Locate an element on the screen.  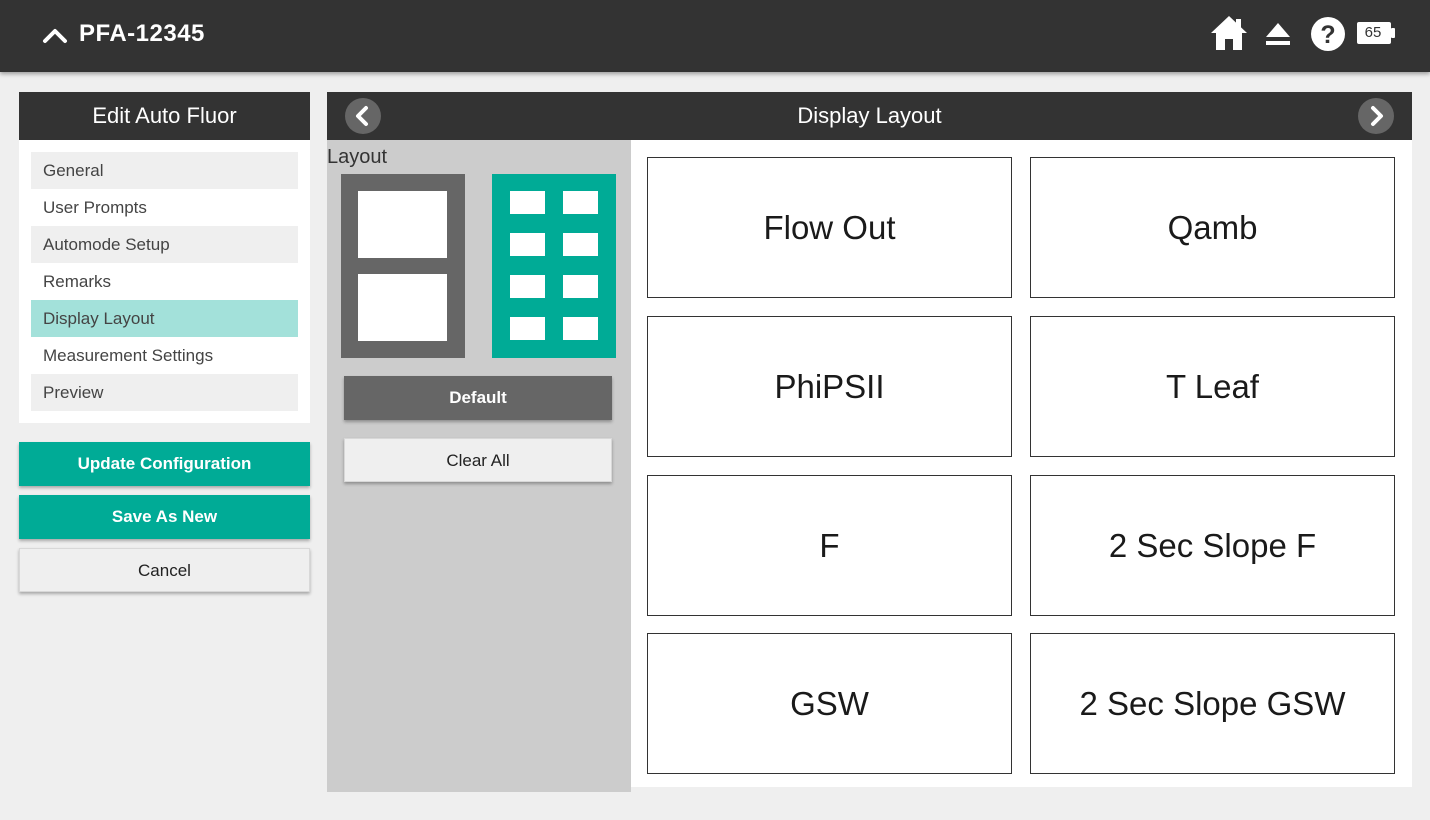
layout-option-two-tiles is located at coordinates (403, 266).